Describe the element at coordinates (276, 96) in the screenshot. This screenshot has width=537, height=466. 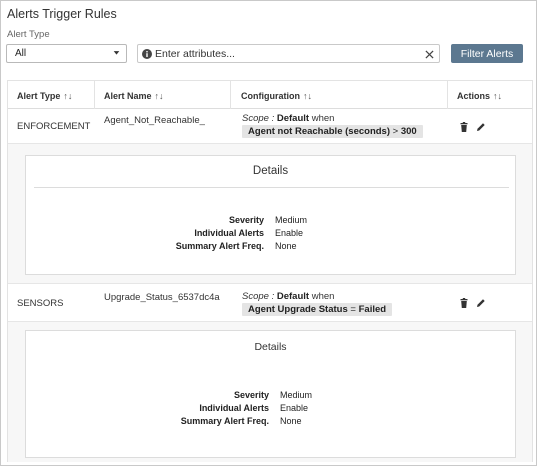
I see `col-header-configuration: Configuration ↑↓` at that location.